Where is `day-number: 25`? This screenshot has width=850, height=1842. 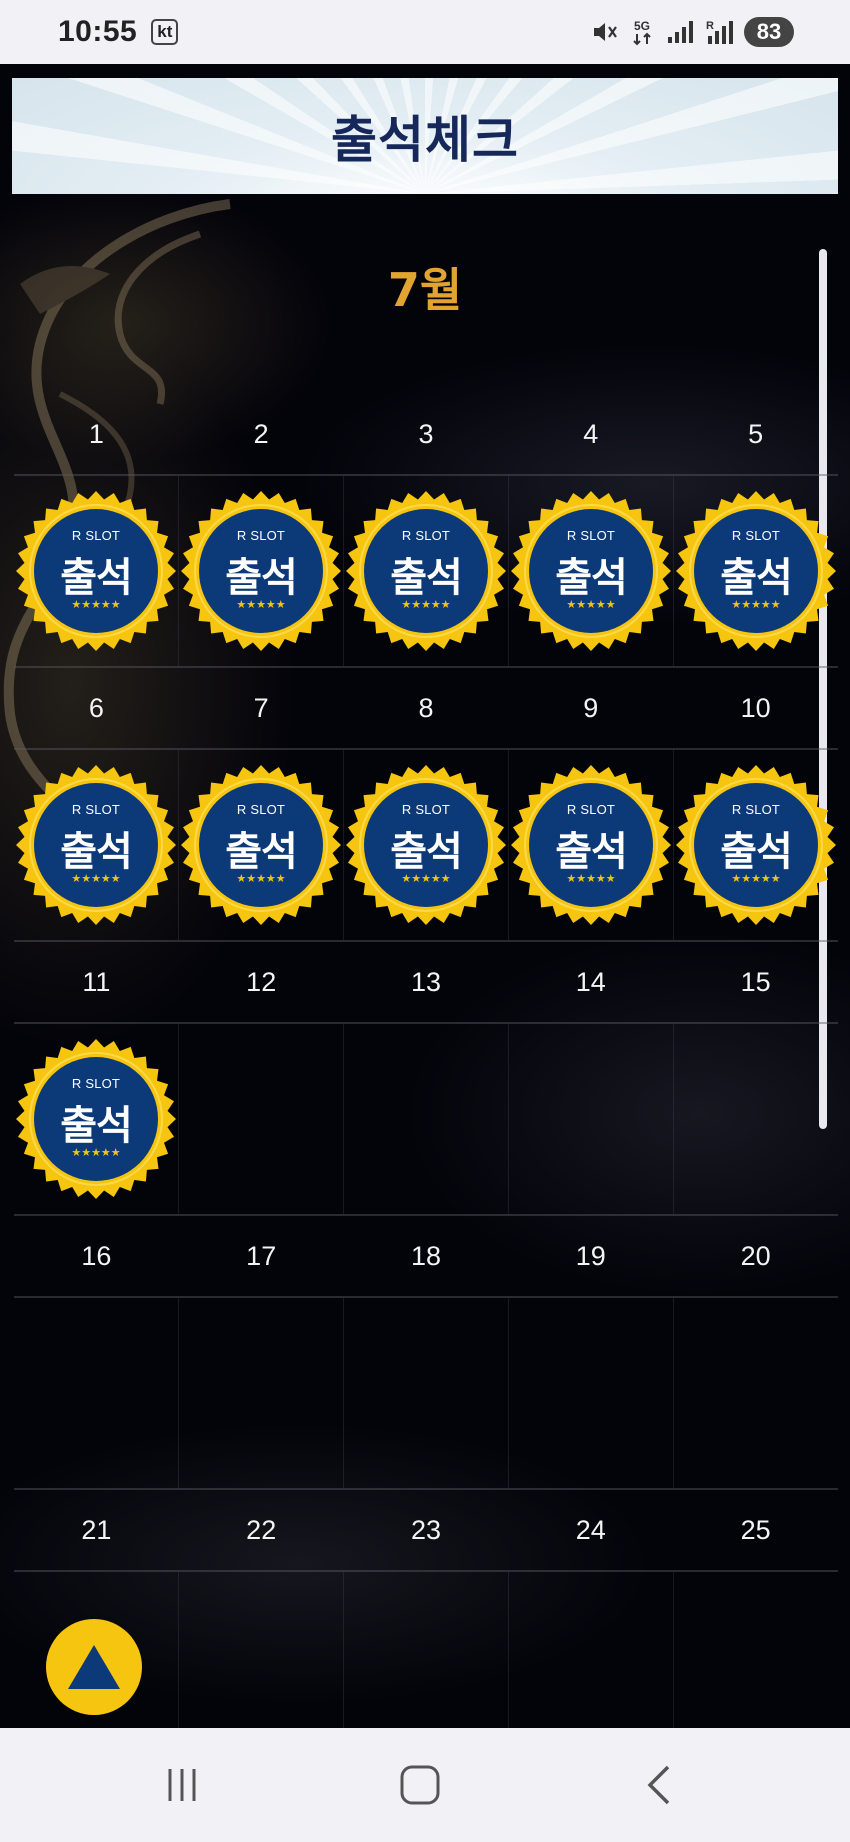
day-number: 25 is located at coordinates (755, 1529).